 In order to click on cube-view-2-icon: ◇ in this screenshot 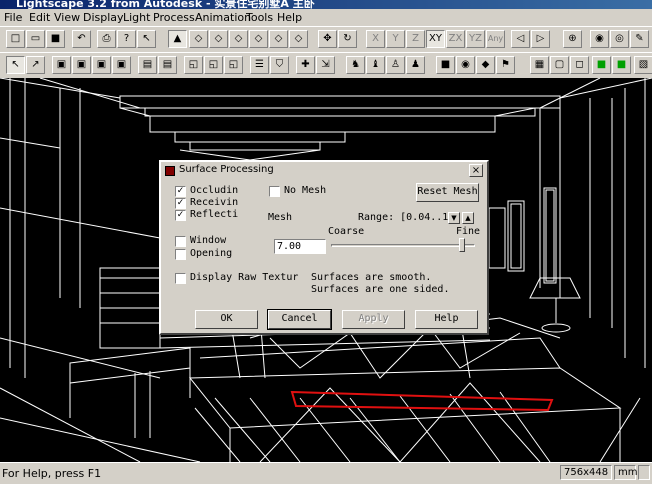, I will do `click(218, 39)`.